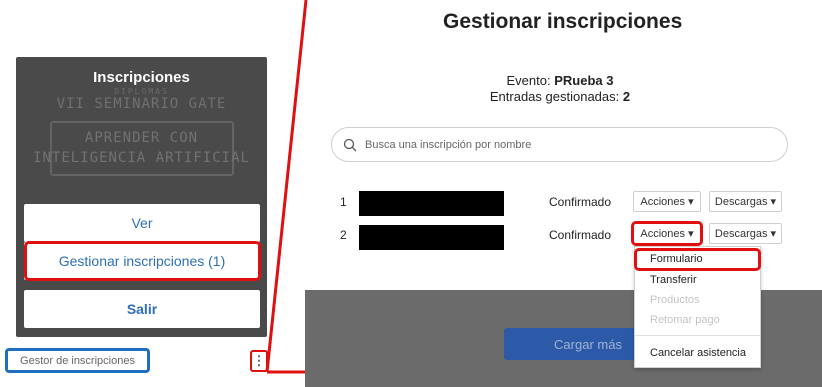  Describe the element at coordinates (563, 21) in the screenshot. I see `page-title: Gestionar inscripciones` at that location.